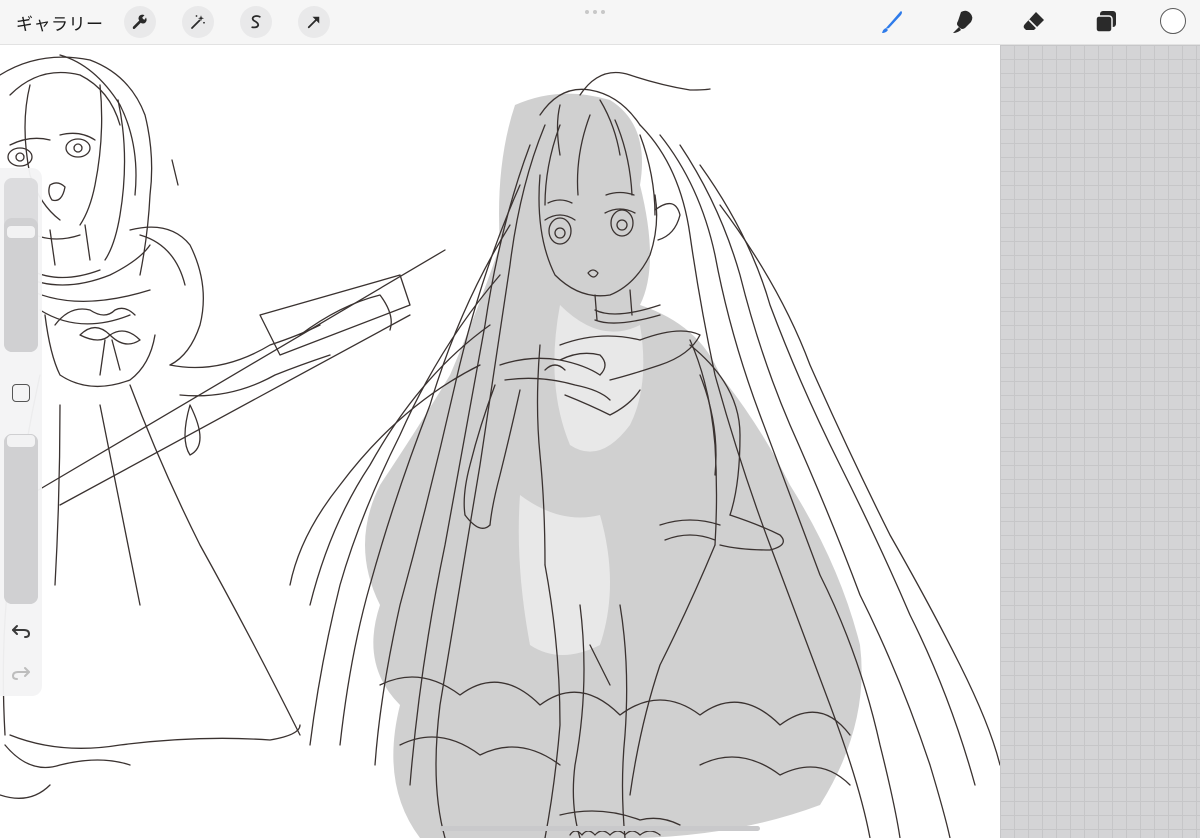 Image resolution: width=1200 pixels, height=838 pixels. I want to click on wrench-icon, so click(139, 22).